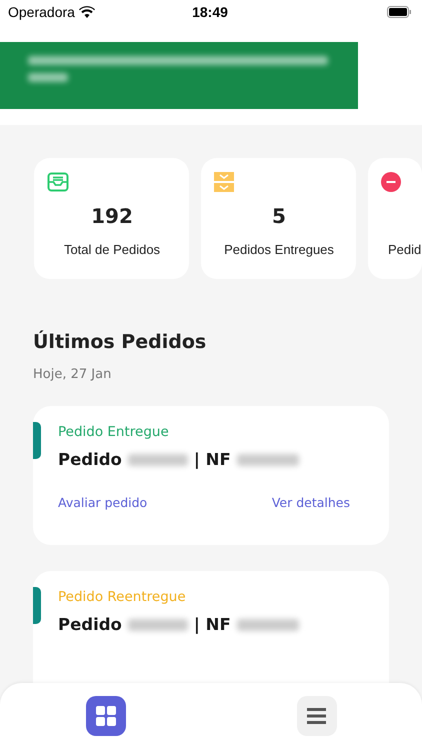  What do you see at coordinates (86, 12) in the screenshot?
I see `wifi-icon` at bounding box center [86, 12].